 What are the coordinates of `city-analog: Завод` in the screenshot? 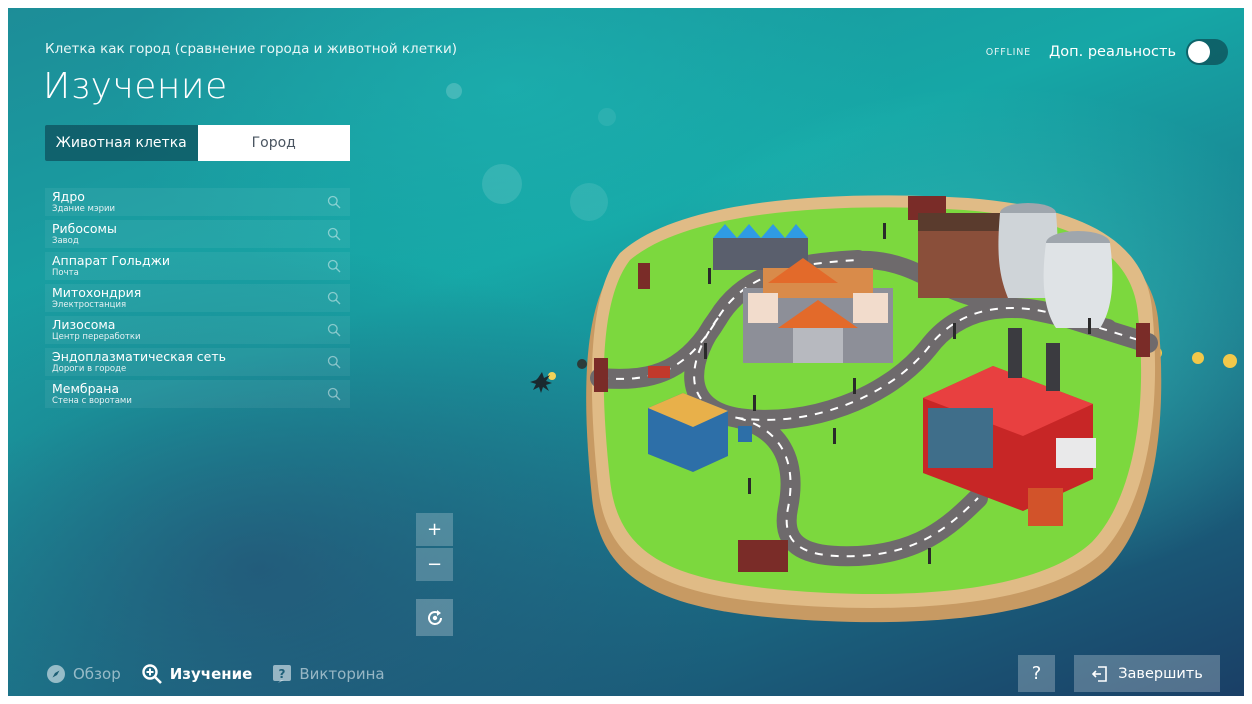 It's located at (65, 241).